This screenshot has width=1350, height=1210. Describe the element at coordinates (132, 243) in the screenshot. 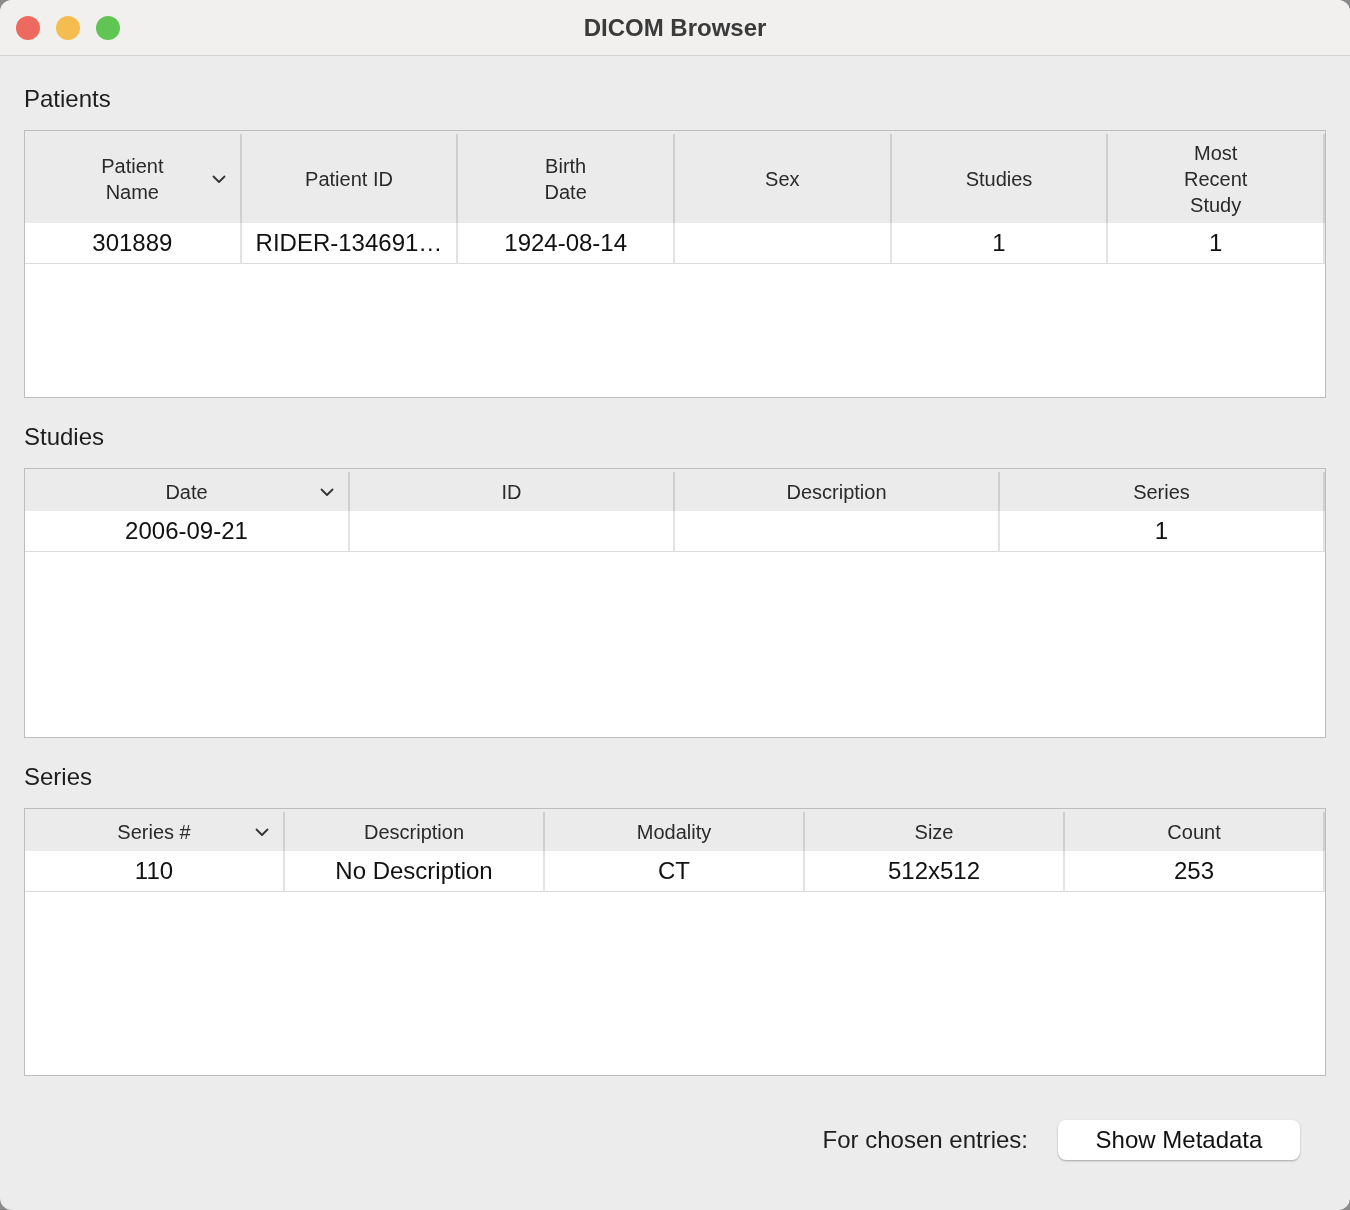

I see `table-cell: 301889` at that location.